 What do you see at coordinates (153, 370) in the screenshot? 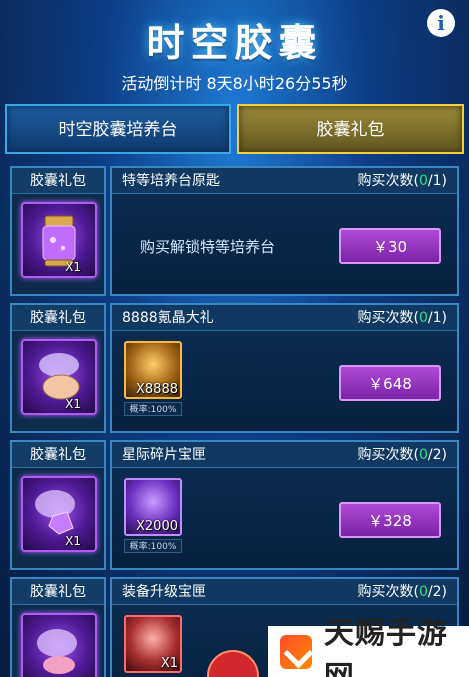
I see `crystal-icon: X8888` at bounding box center [153, 370].